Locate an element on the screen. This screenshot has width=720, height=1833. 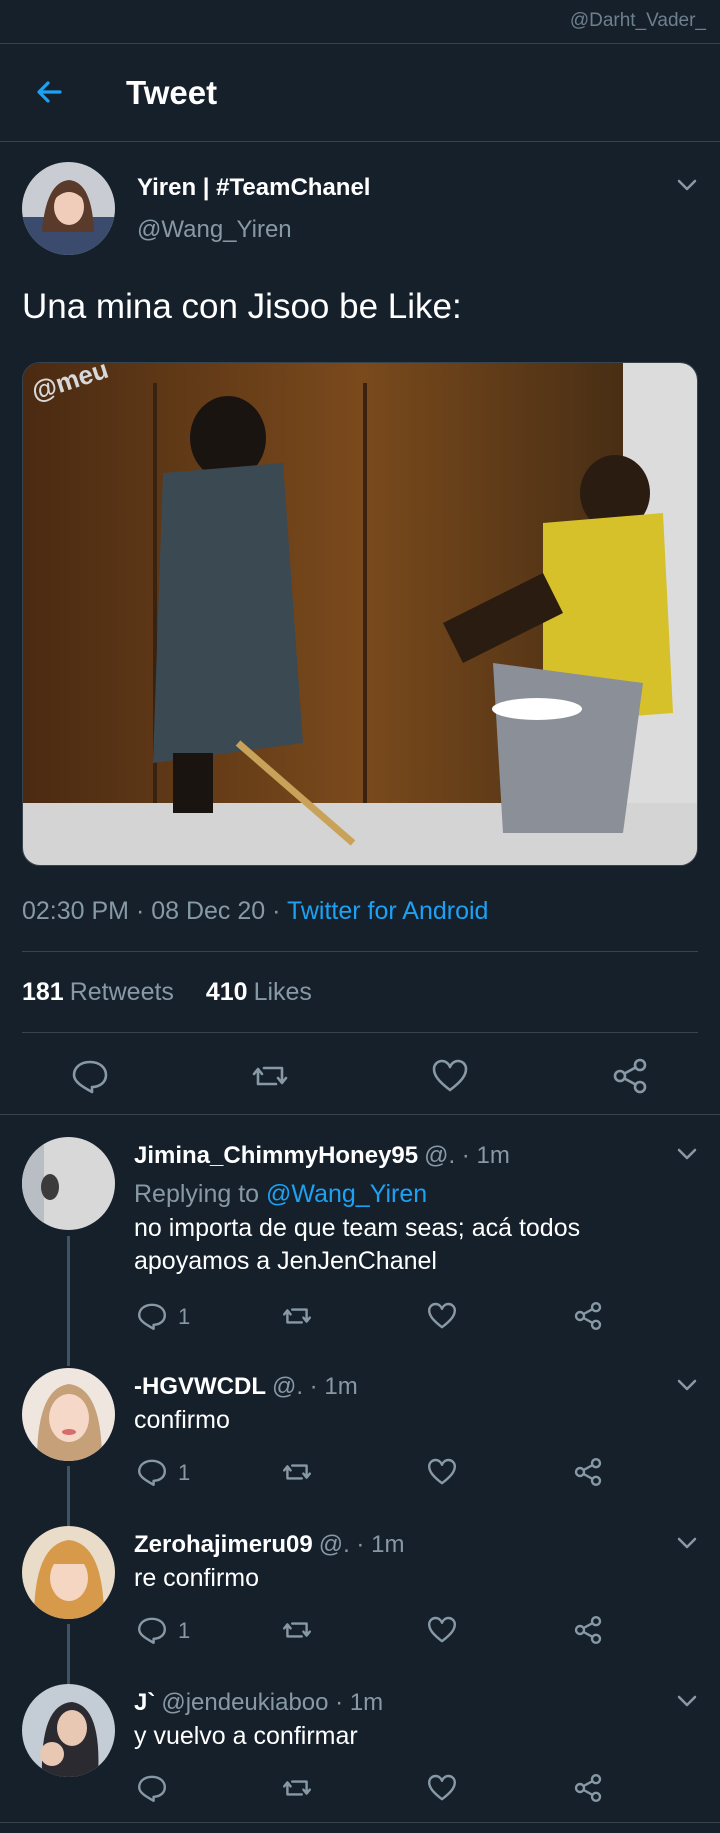
reply-item: -HGVWCDL @. · 1m confirmo 1 is located at coordinates (360, 1427).